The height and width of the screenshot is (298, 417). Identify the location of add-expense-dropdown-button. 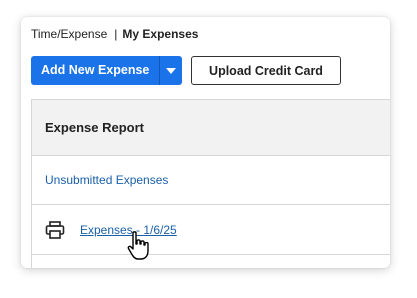
(171, 70).